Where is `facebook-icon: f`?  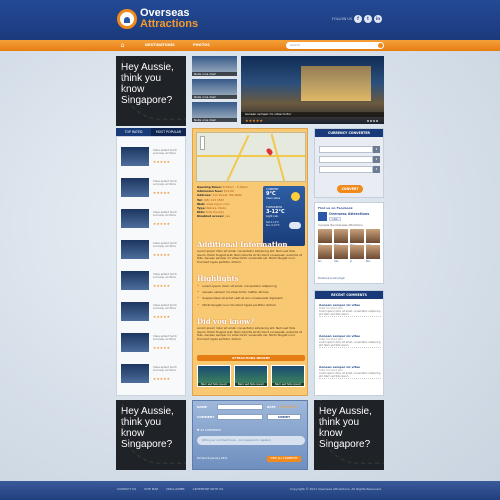 facebook-icon: f is located at coordinates (358, 19).